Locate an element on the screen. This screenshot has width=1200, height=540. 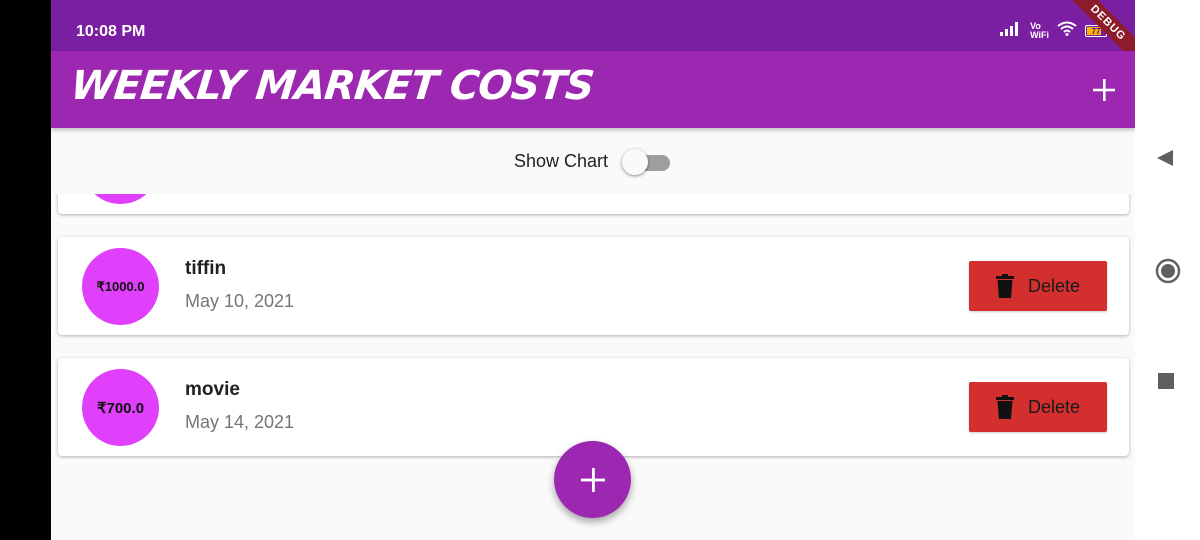
transaction-date: May 10, 2021 is located at coordinates (240, 301).